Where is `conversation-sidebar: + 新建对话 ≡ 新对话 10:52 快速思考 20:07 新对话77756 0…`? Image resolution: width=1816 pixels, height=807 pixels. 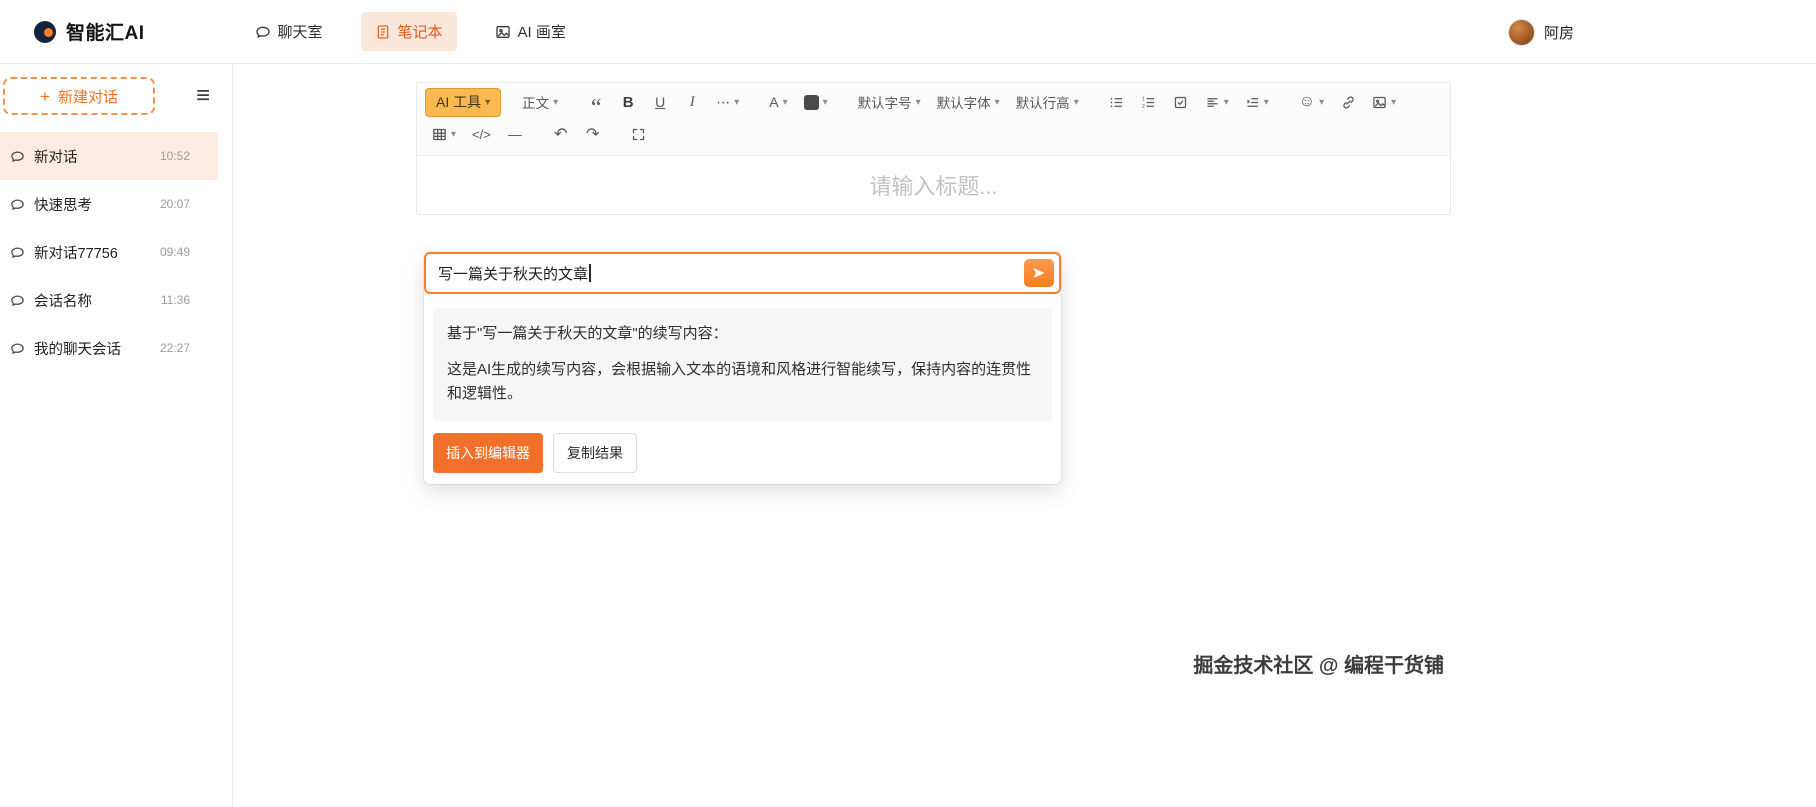 conversation-sidebar: + 新建对话 ≡ 新对话 10:52 快速思考 20:07 新对话77756 0… is located at coordinates (116, 435).